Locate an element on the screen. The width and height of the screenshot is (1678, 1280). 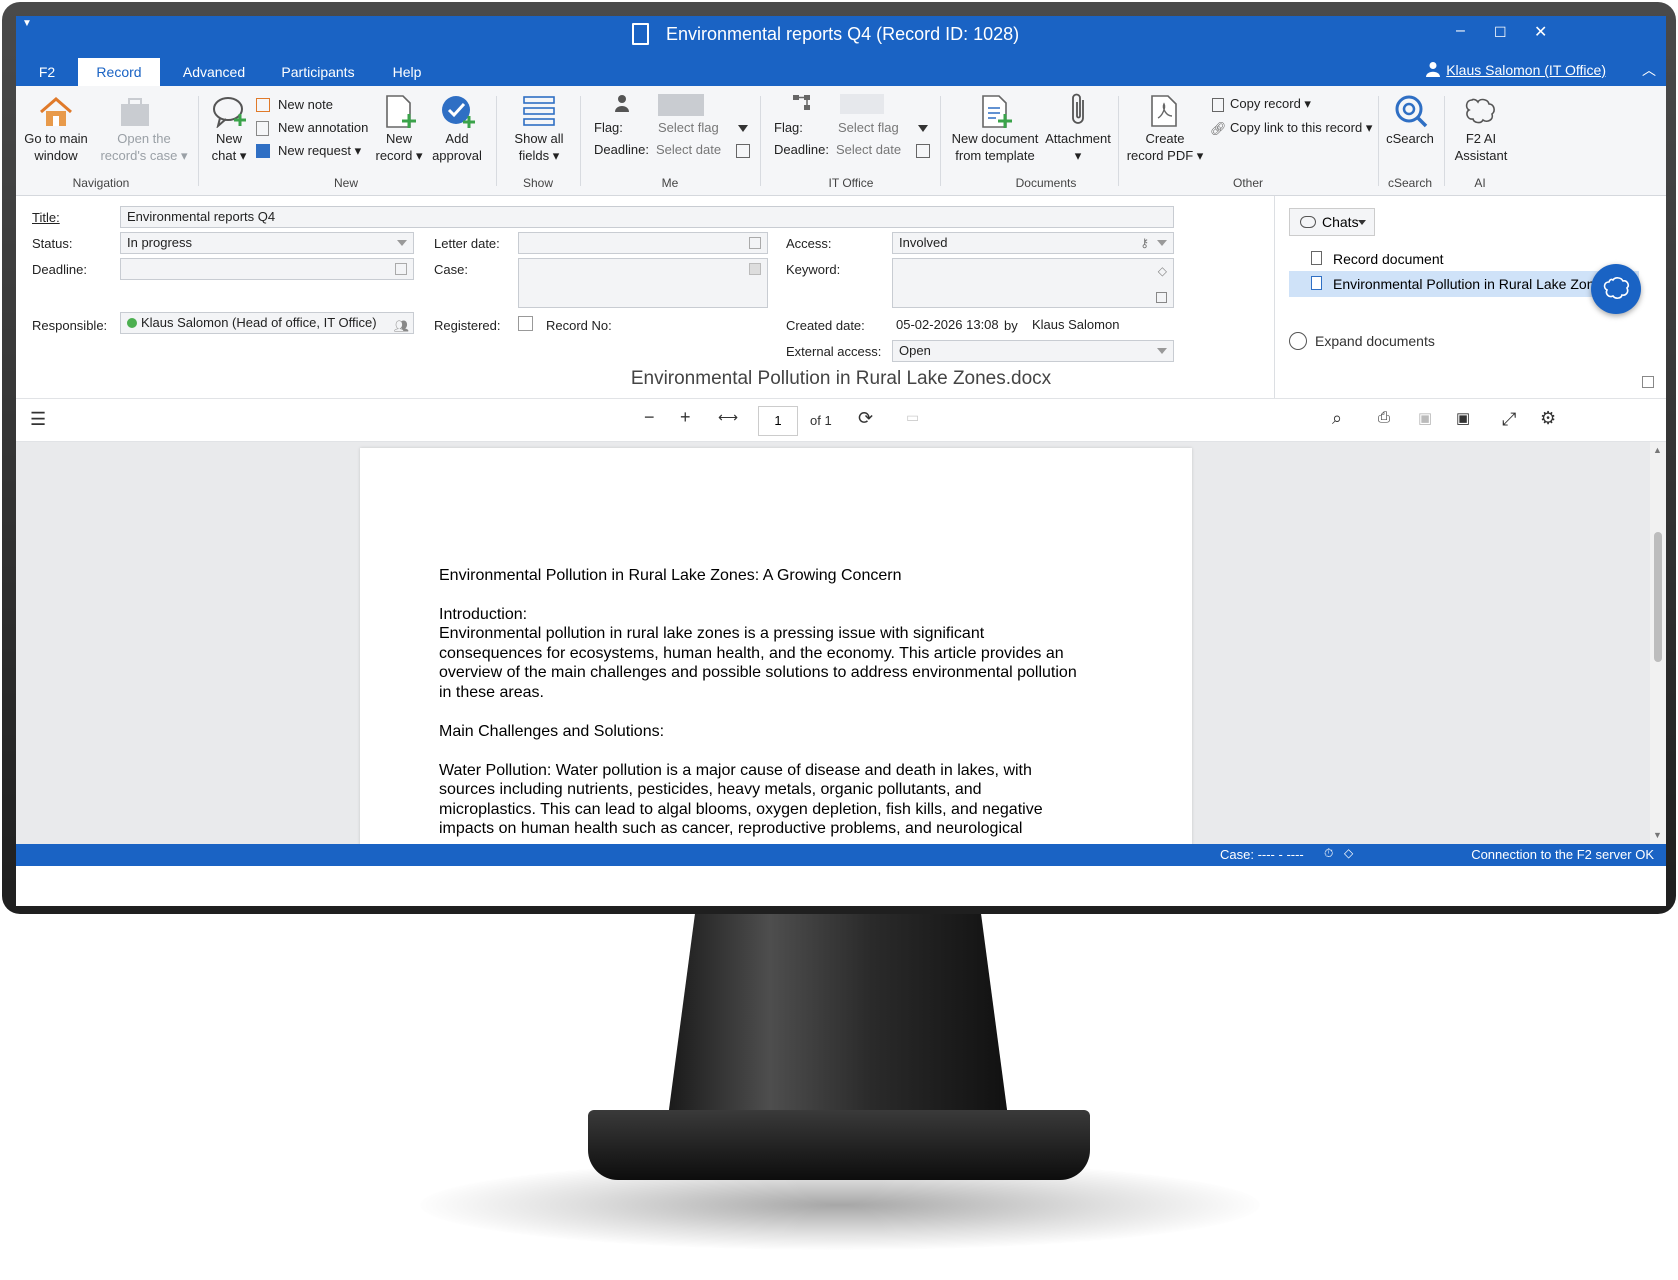
collapse-ribbon-icon: ︿ is located at coordinates (1649, 70).